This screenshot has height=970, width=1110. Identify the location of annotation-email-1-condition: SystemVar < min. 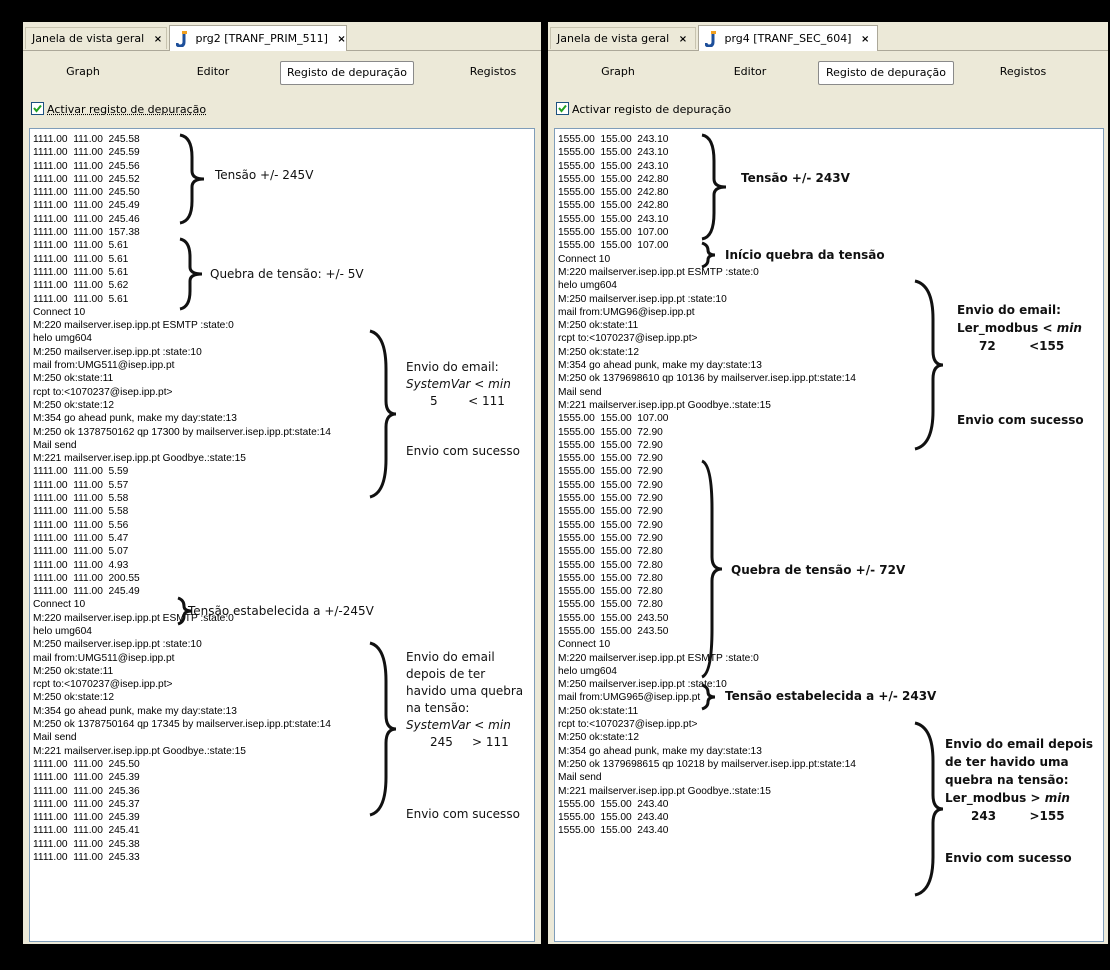
(458, 384).